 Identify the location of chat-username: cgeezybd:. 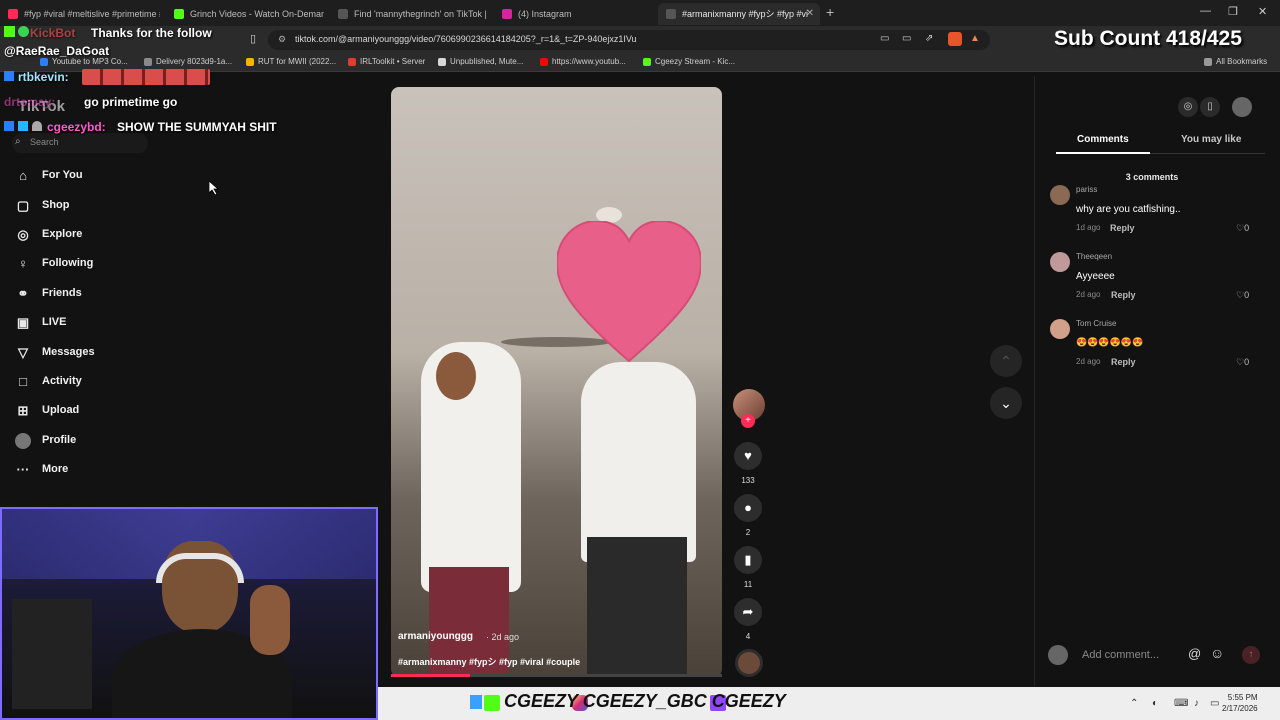
(76, 127).